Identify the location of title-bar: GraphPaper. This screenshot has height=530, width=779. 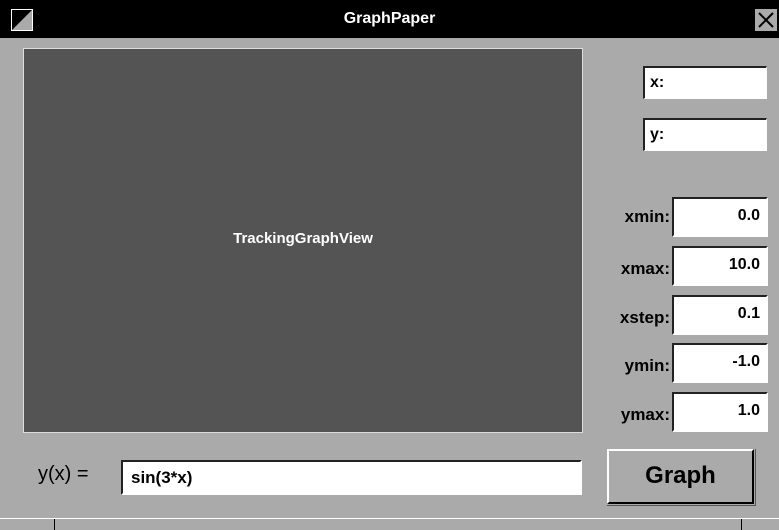
(389, 19).